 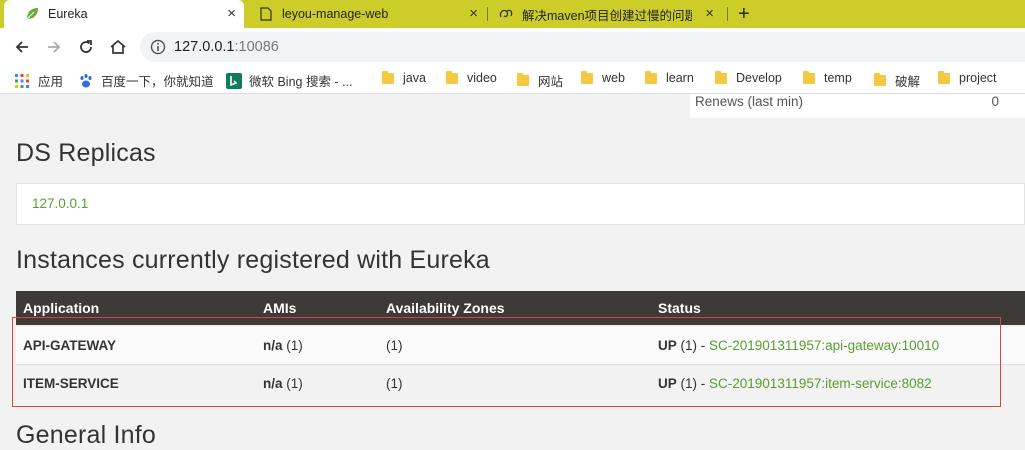 I want to click on replicas-list: 127.0.0.1, so click(x=520, y=204).